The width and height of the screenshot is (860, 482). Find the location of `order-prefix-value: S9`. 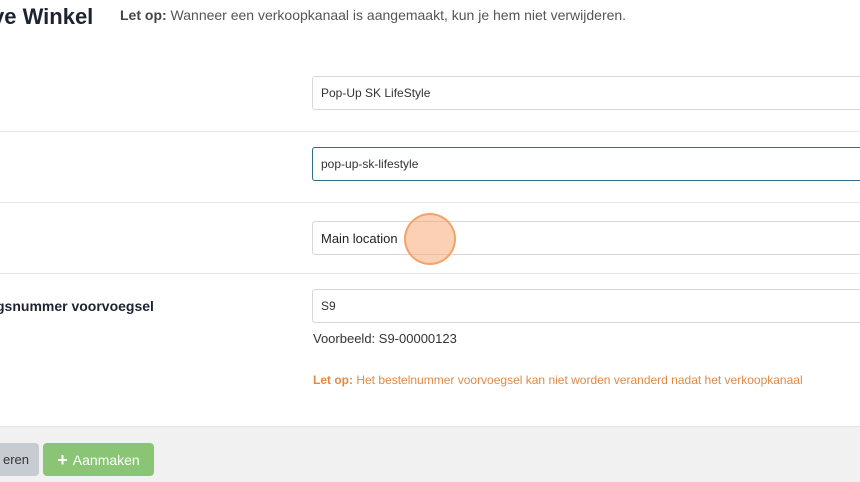

order-prefix-value: S9 is located at coordinates (328, 306).